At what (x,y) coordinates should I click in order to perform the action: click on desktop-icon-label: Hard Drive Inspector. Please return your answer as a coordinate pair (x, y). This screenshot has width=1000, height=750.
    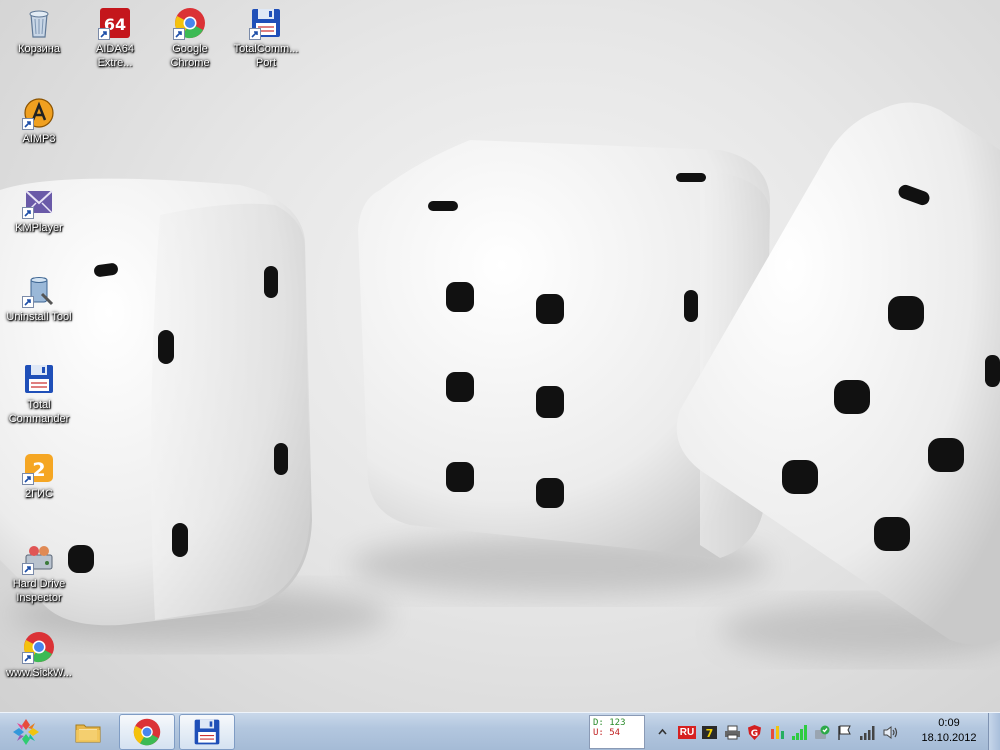
    Looking at the image, I should click on (39, 591).